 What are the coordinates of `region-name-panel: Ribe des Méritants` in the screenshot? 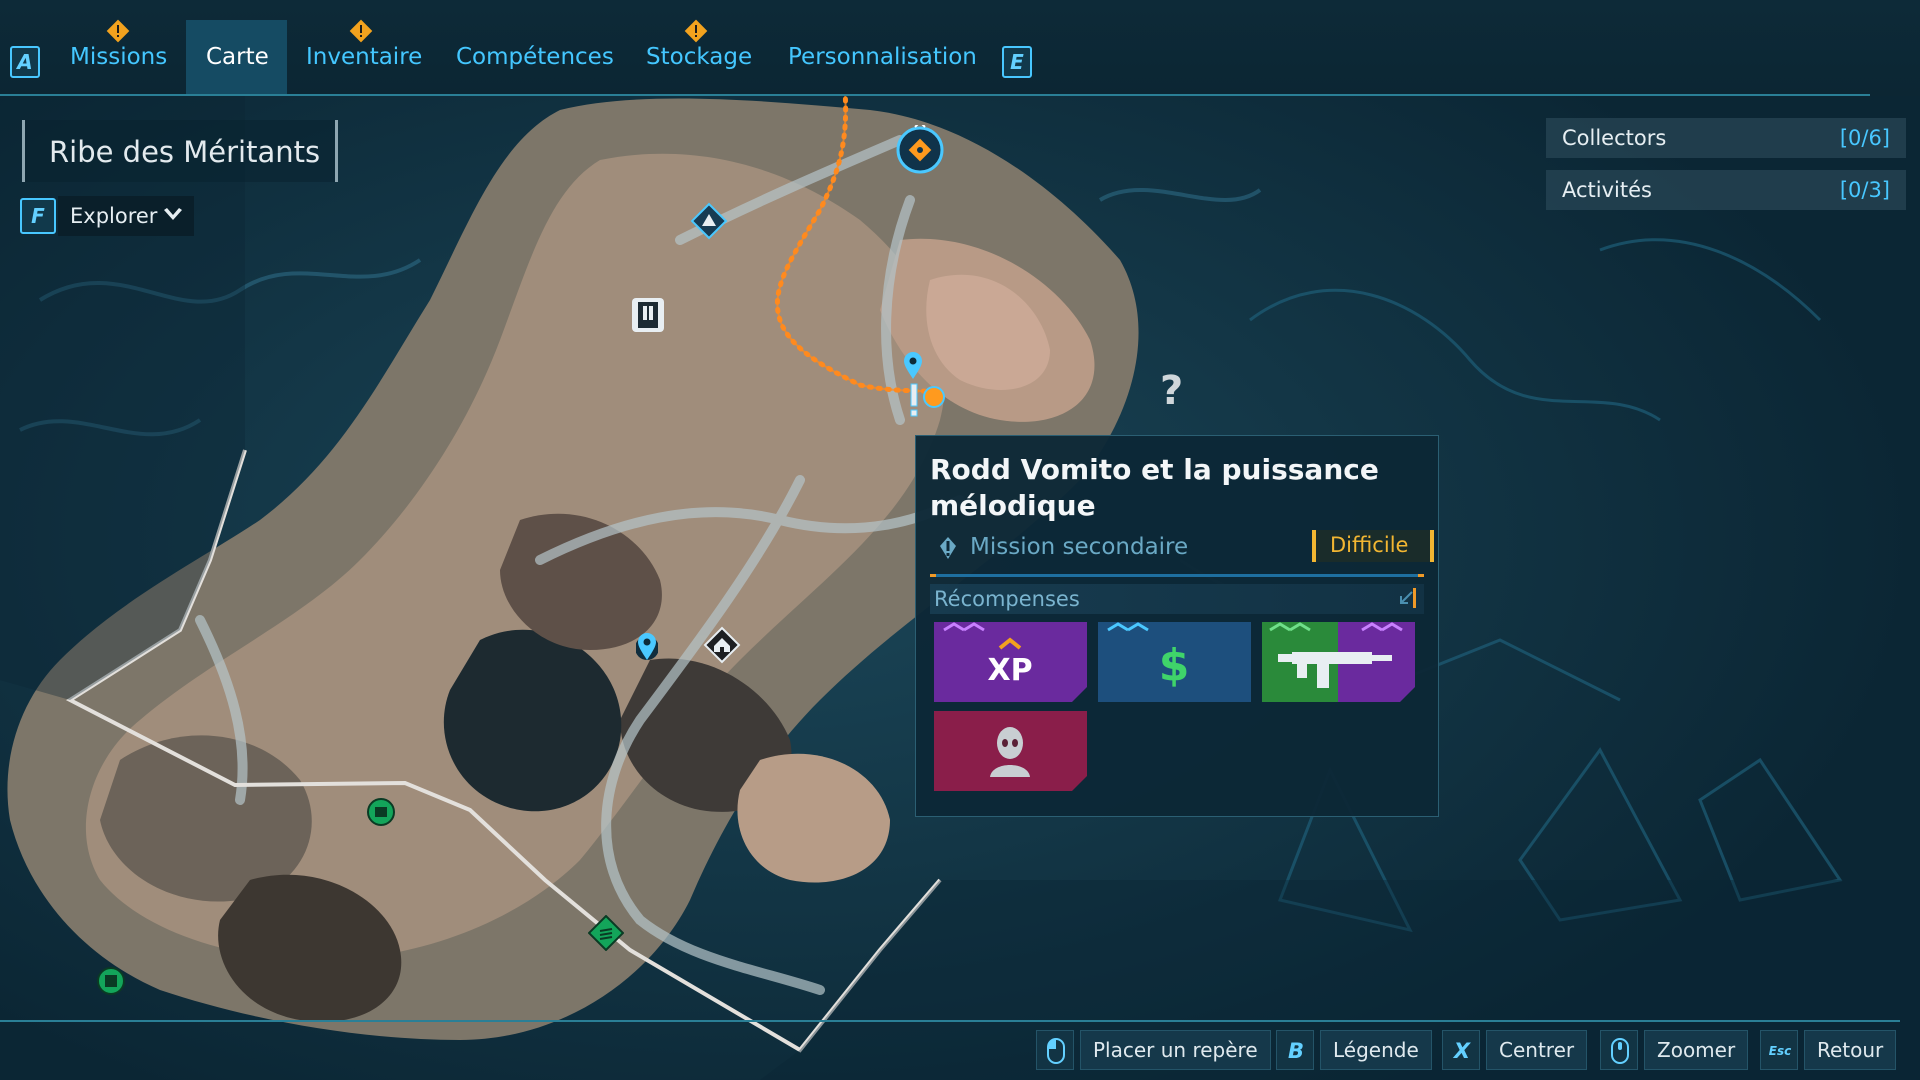 It's located at (180, 151).